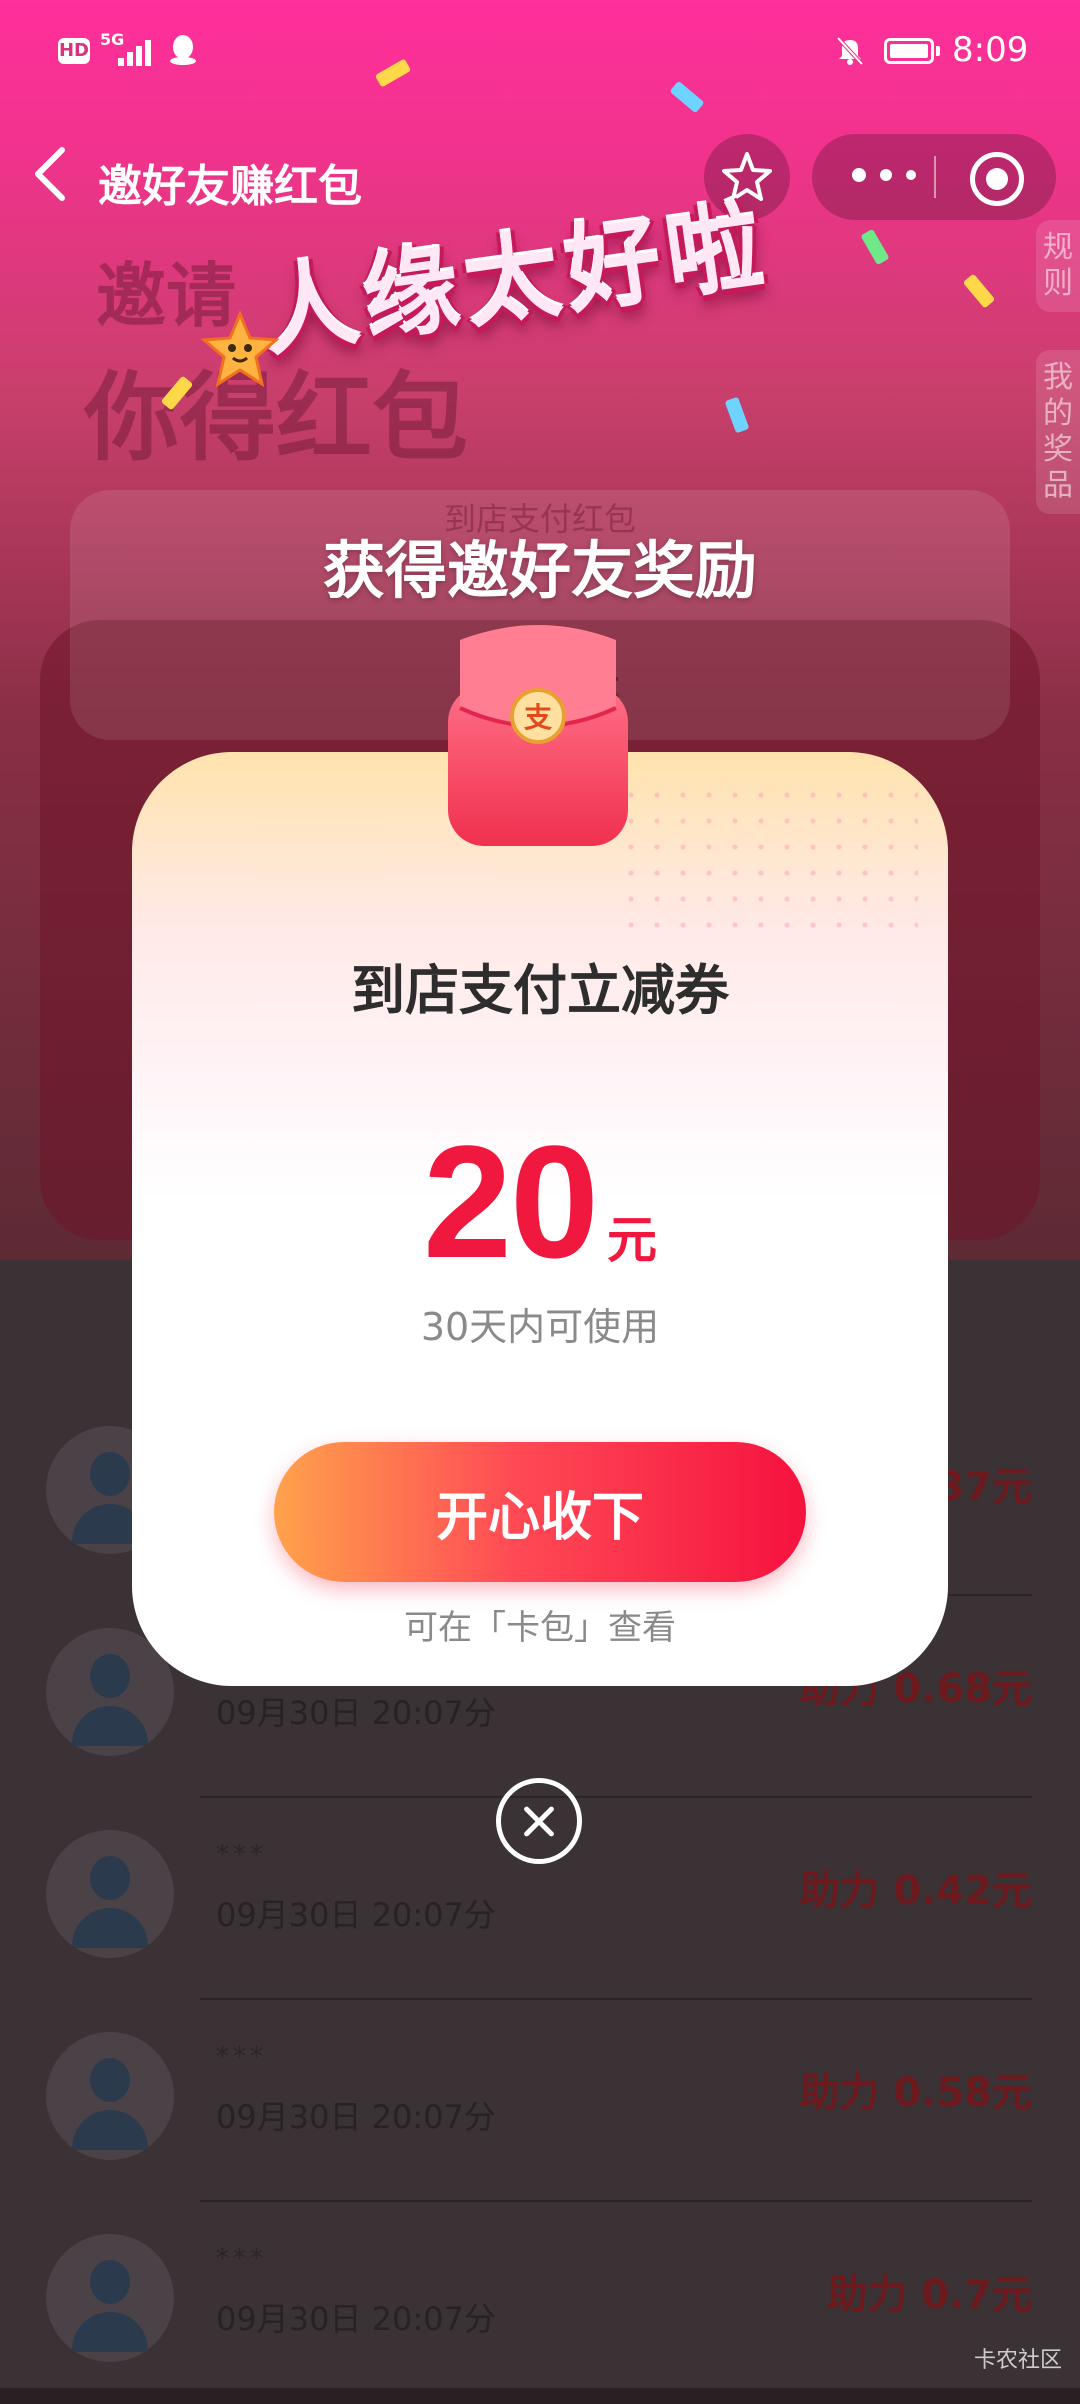  What do you see at coordinates (183, 54) in the screenshot?
I see `qq-notification-icon` at bounding box center [183, 54].